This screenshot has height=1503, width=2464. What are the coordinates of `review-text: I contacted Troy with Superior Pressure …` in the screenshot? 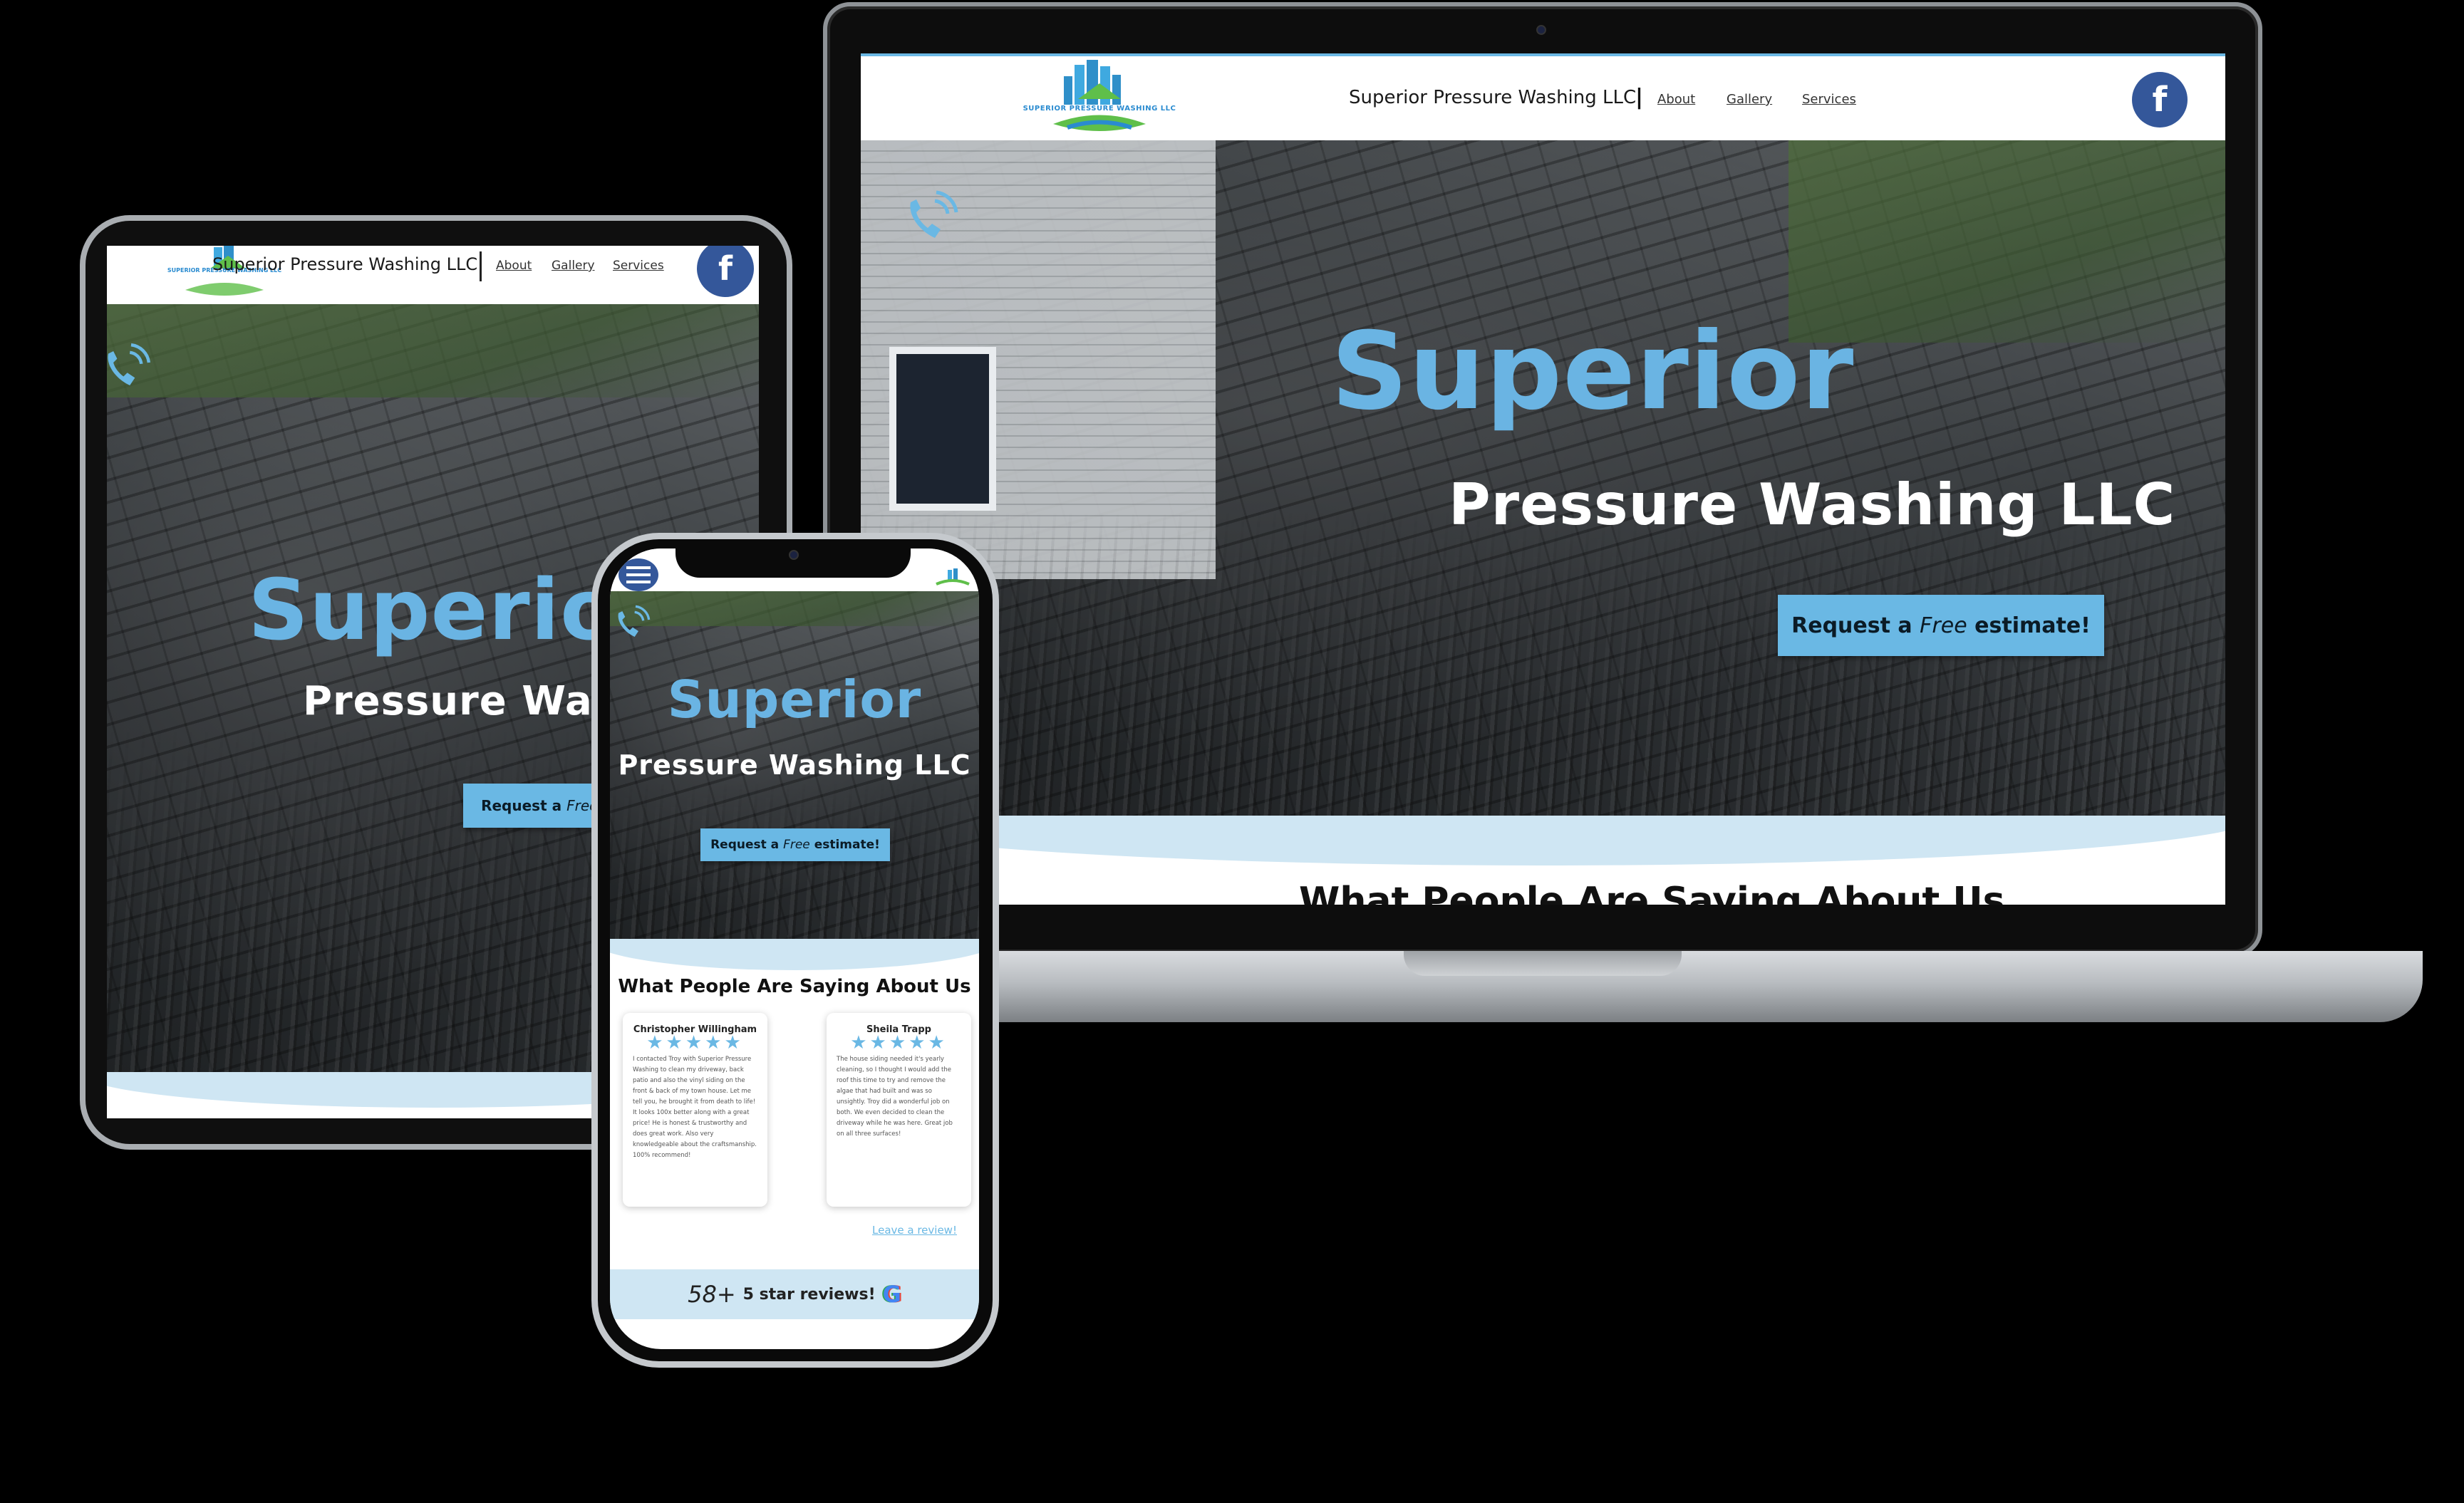 It's located at (695, 1107).